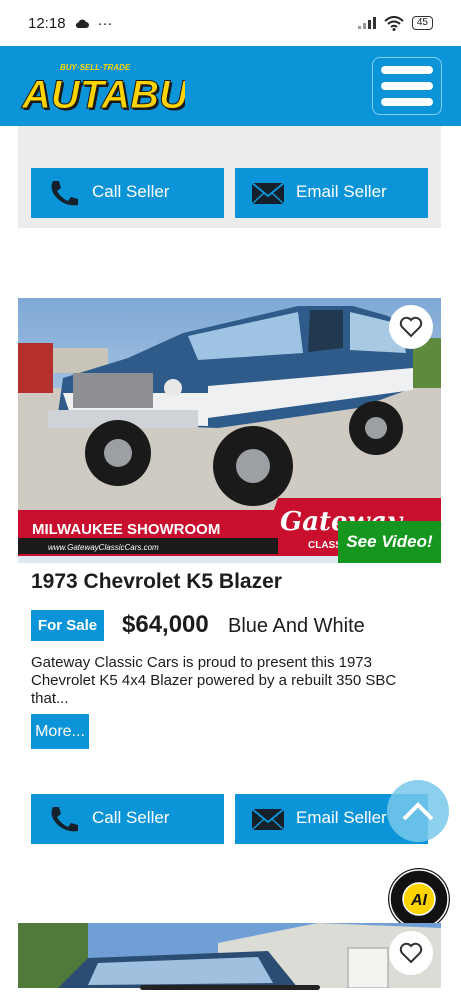 Image resolution: width=461 pixels, height=998 pixels. Describe the element at coordinates (394, 23) in the screenshot. I see `wifi-icon` at that location.